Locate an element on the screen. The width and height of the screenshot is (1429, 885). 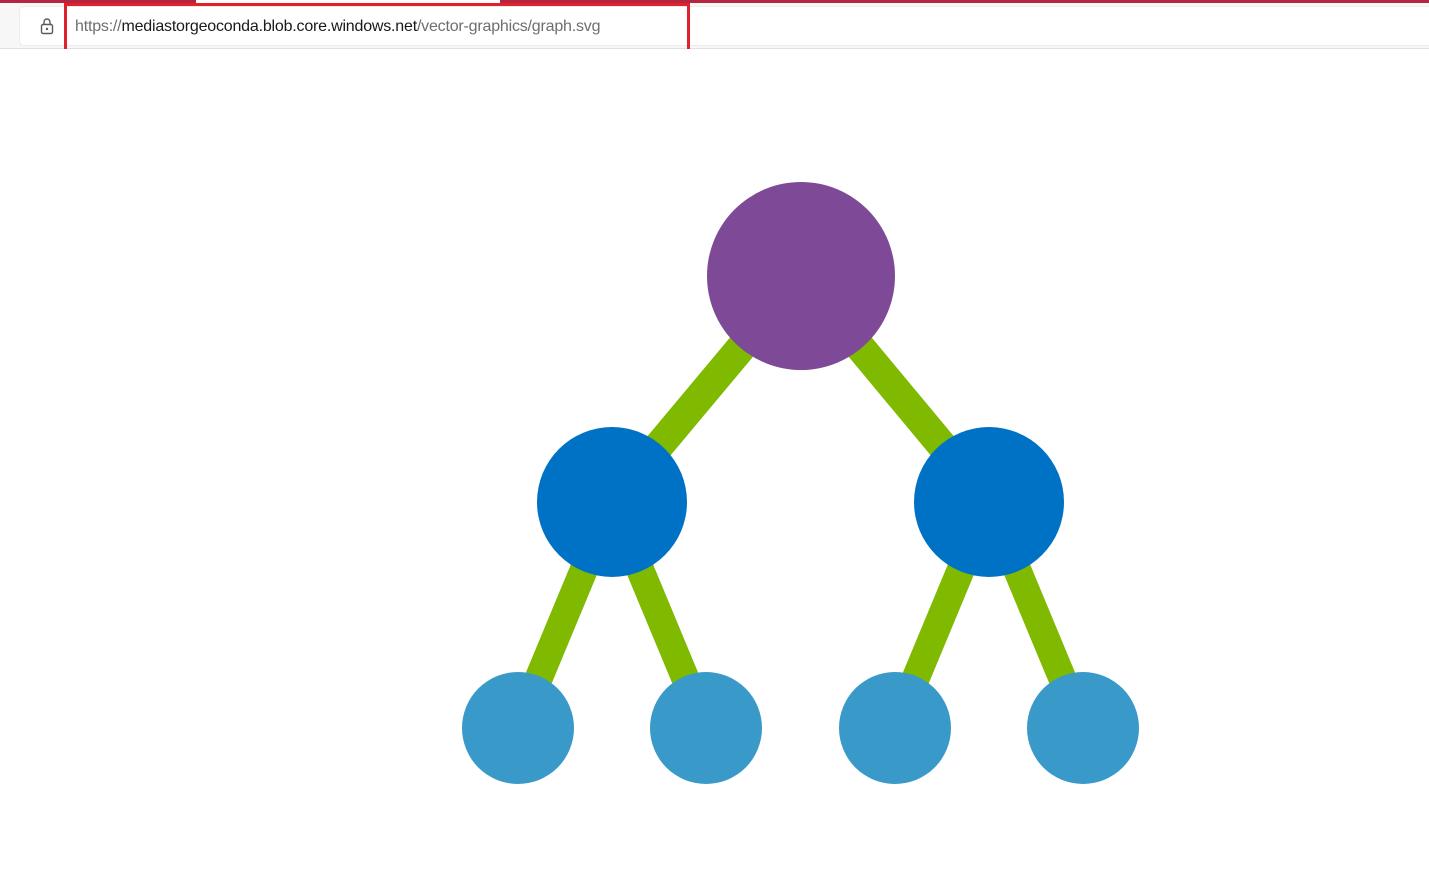
graph-node-root is located at coordinates (801, 276).